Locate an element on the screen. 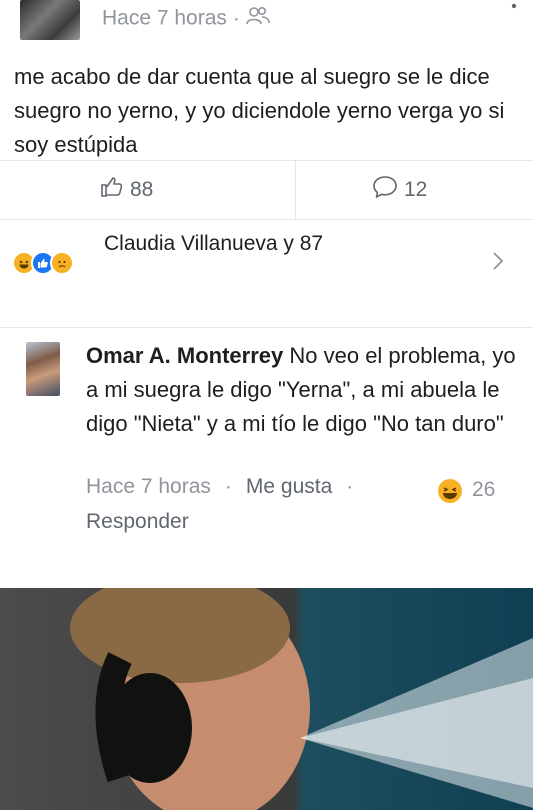 This screenshot has height=810, width=533. post-timestamp: Hace 7 horas is located at coordinates (164, 18).